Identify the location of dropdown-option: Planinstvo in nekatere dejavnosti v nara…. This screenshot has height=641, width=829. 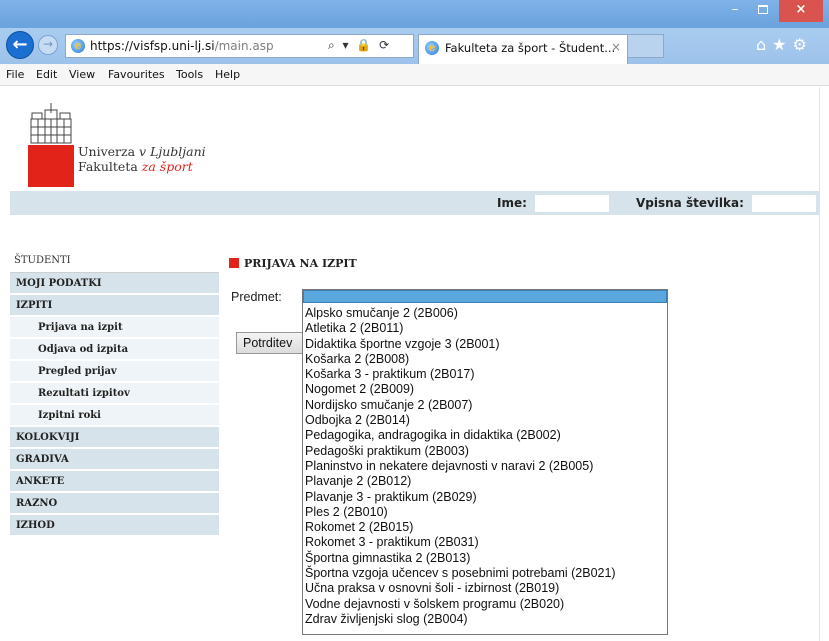
(486, 466).